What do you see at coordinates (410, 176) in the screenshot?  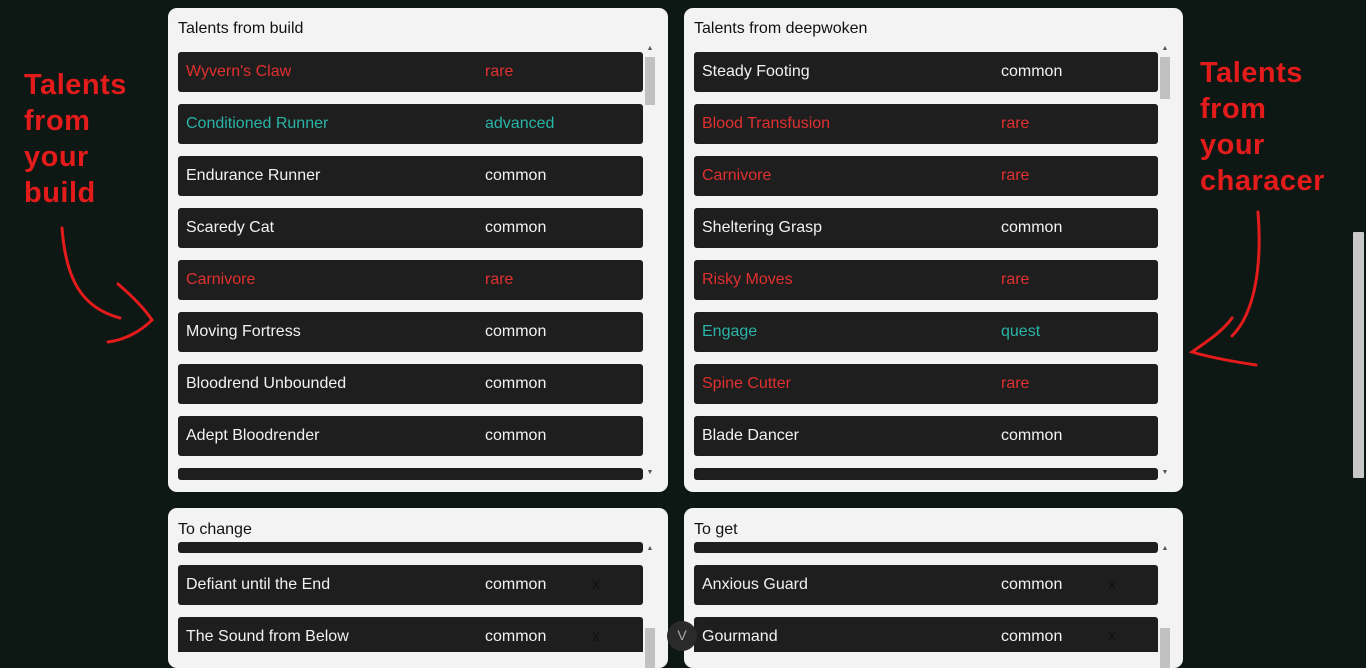 I see `talent-row: Endurance Runner common` at bounding box center [410, 176].